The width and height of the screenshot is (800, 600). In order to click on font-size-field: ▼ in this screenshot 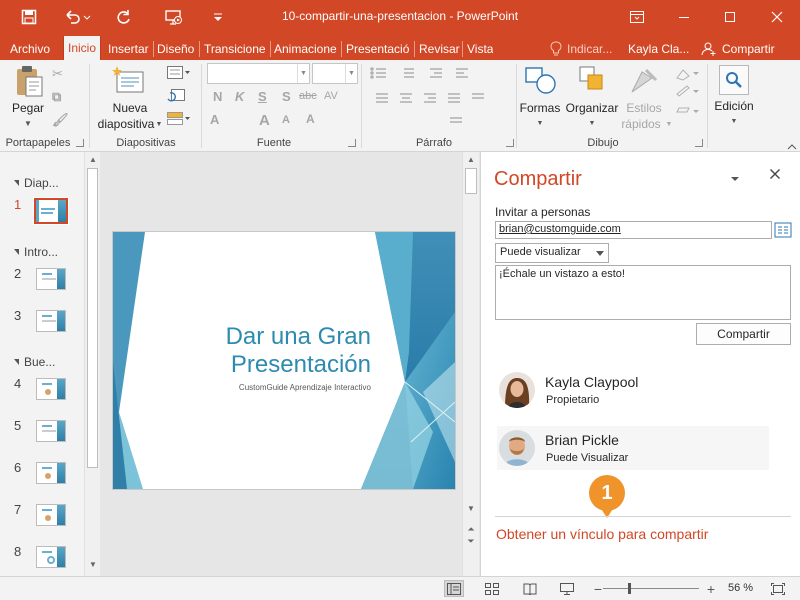, I will do `click(335, 73)`.